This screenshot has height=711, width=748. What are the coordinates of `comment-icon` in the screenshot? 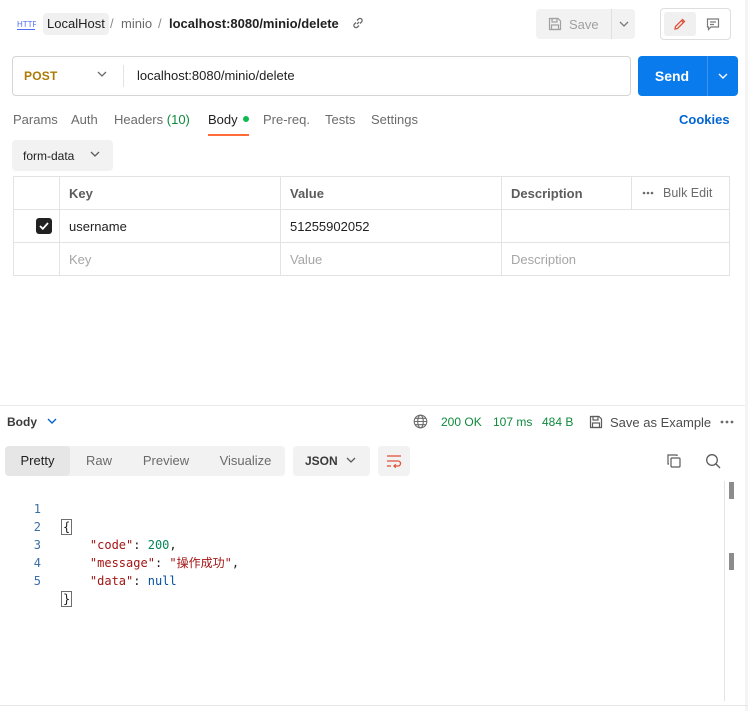 It's located at (713, 24).